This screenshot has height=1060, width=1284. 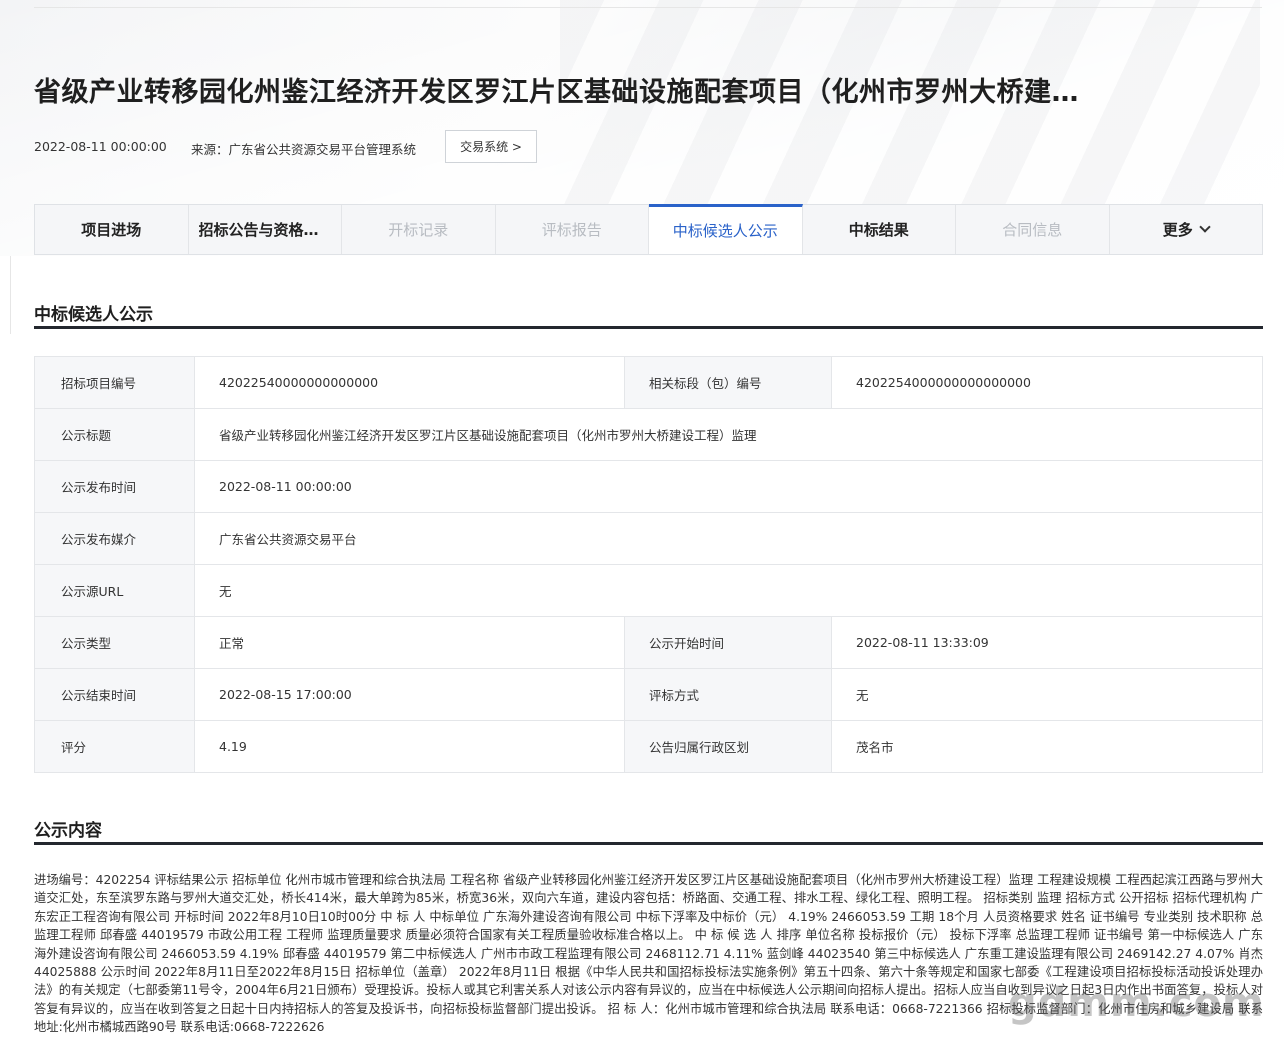 I want to click on left-divider, so click(x=10, y=295).